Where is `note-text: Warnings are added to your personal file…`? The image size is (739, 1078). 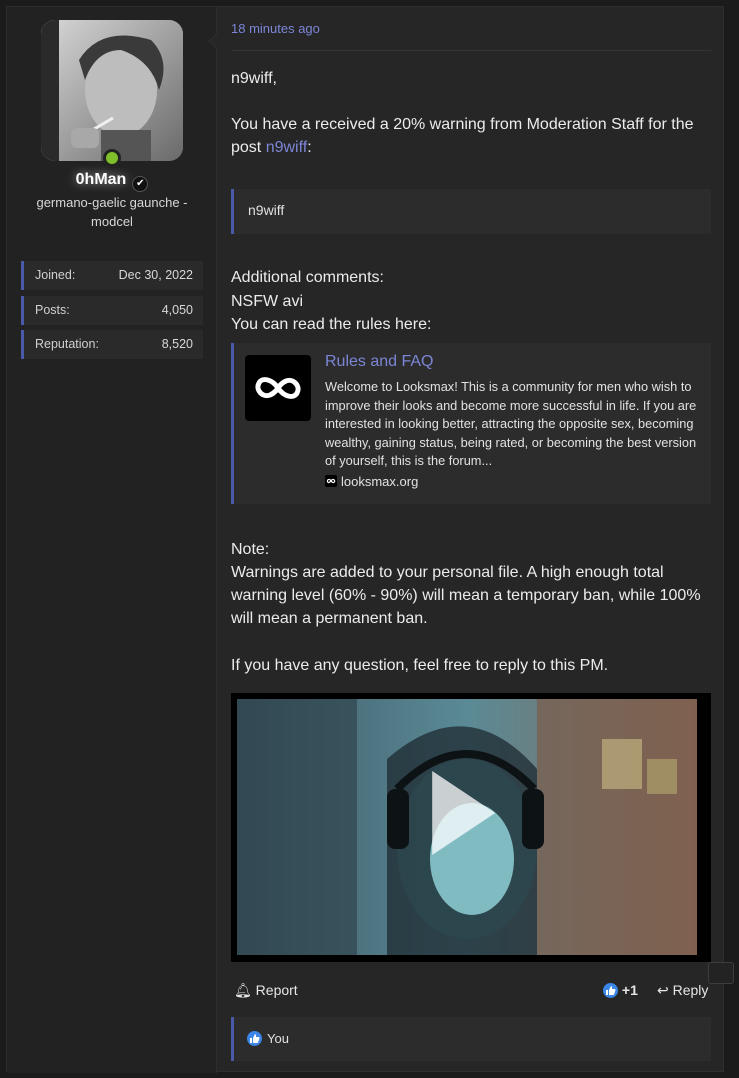 note-text: Warnings are added to your personal file… is located at coordinates (466, 595).